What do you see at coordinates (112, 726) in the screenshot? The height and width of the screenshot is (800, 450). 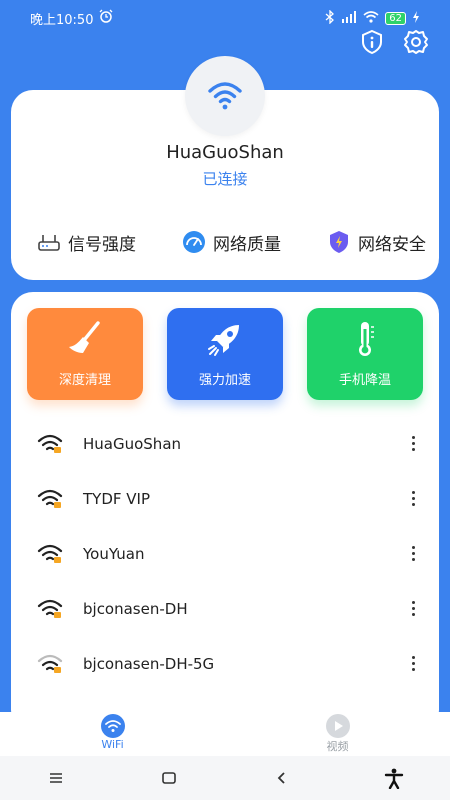 I see `wifi-icon` at bounding box center [112, 726].